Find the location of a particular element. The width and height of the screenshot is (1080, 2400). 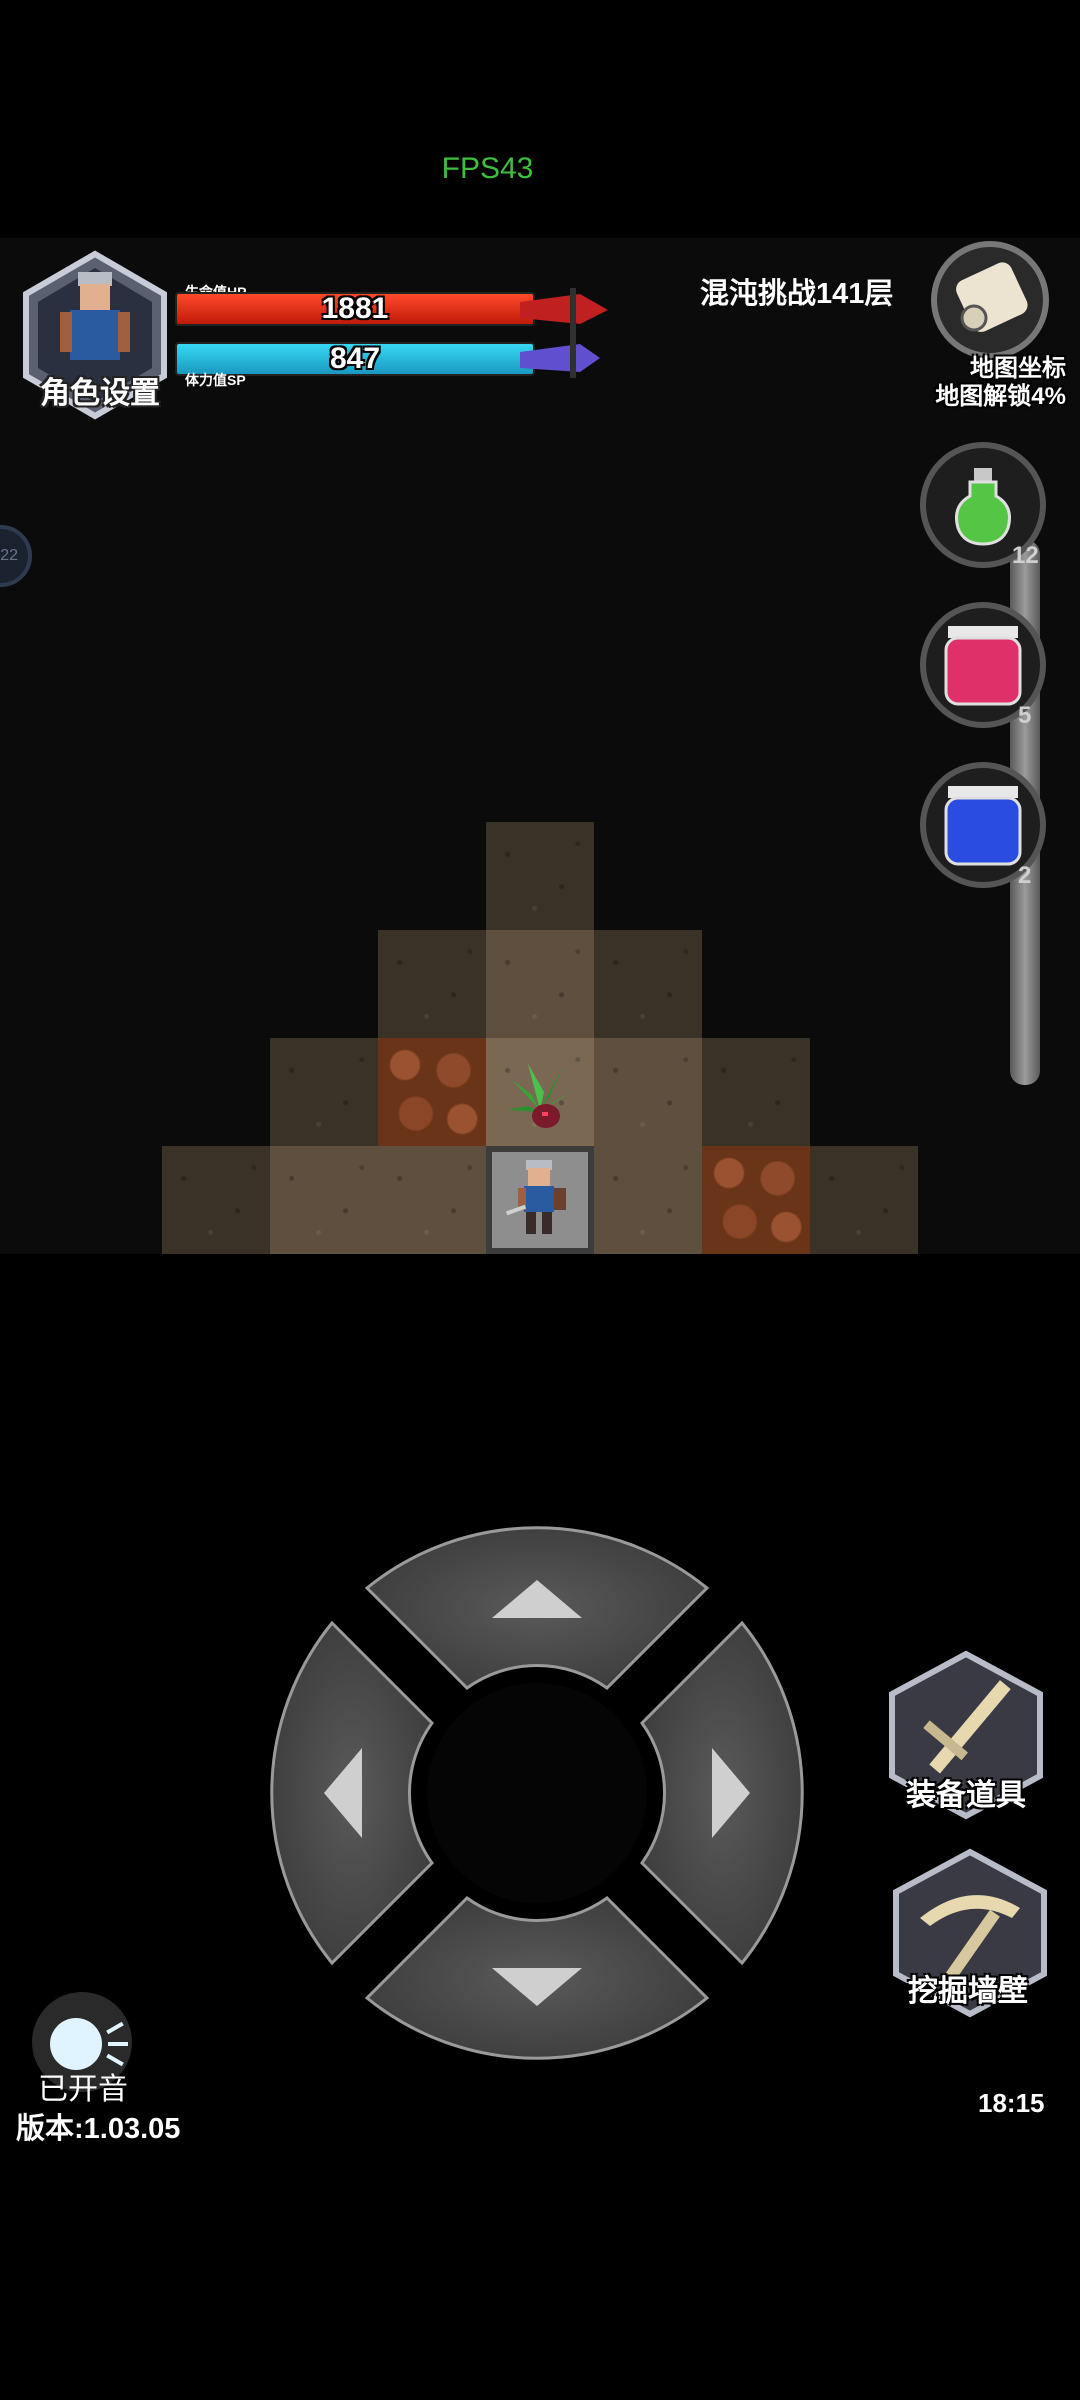

map-coords-label: 地图坐标 is located at coordinates (1018, 368).